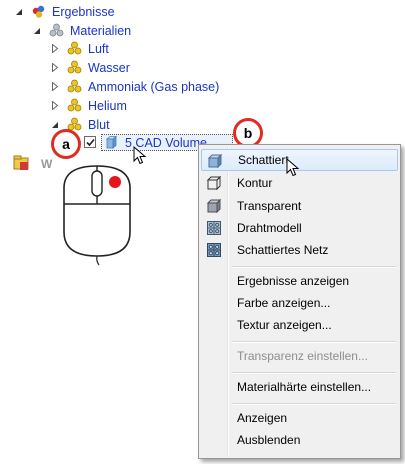  I want to click on menu-item-ausblenden: Ausblenden, so click(299, 440).